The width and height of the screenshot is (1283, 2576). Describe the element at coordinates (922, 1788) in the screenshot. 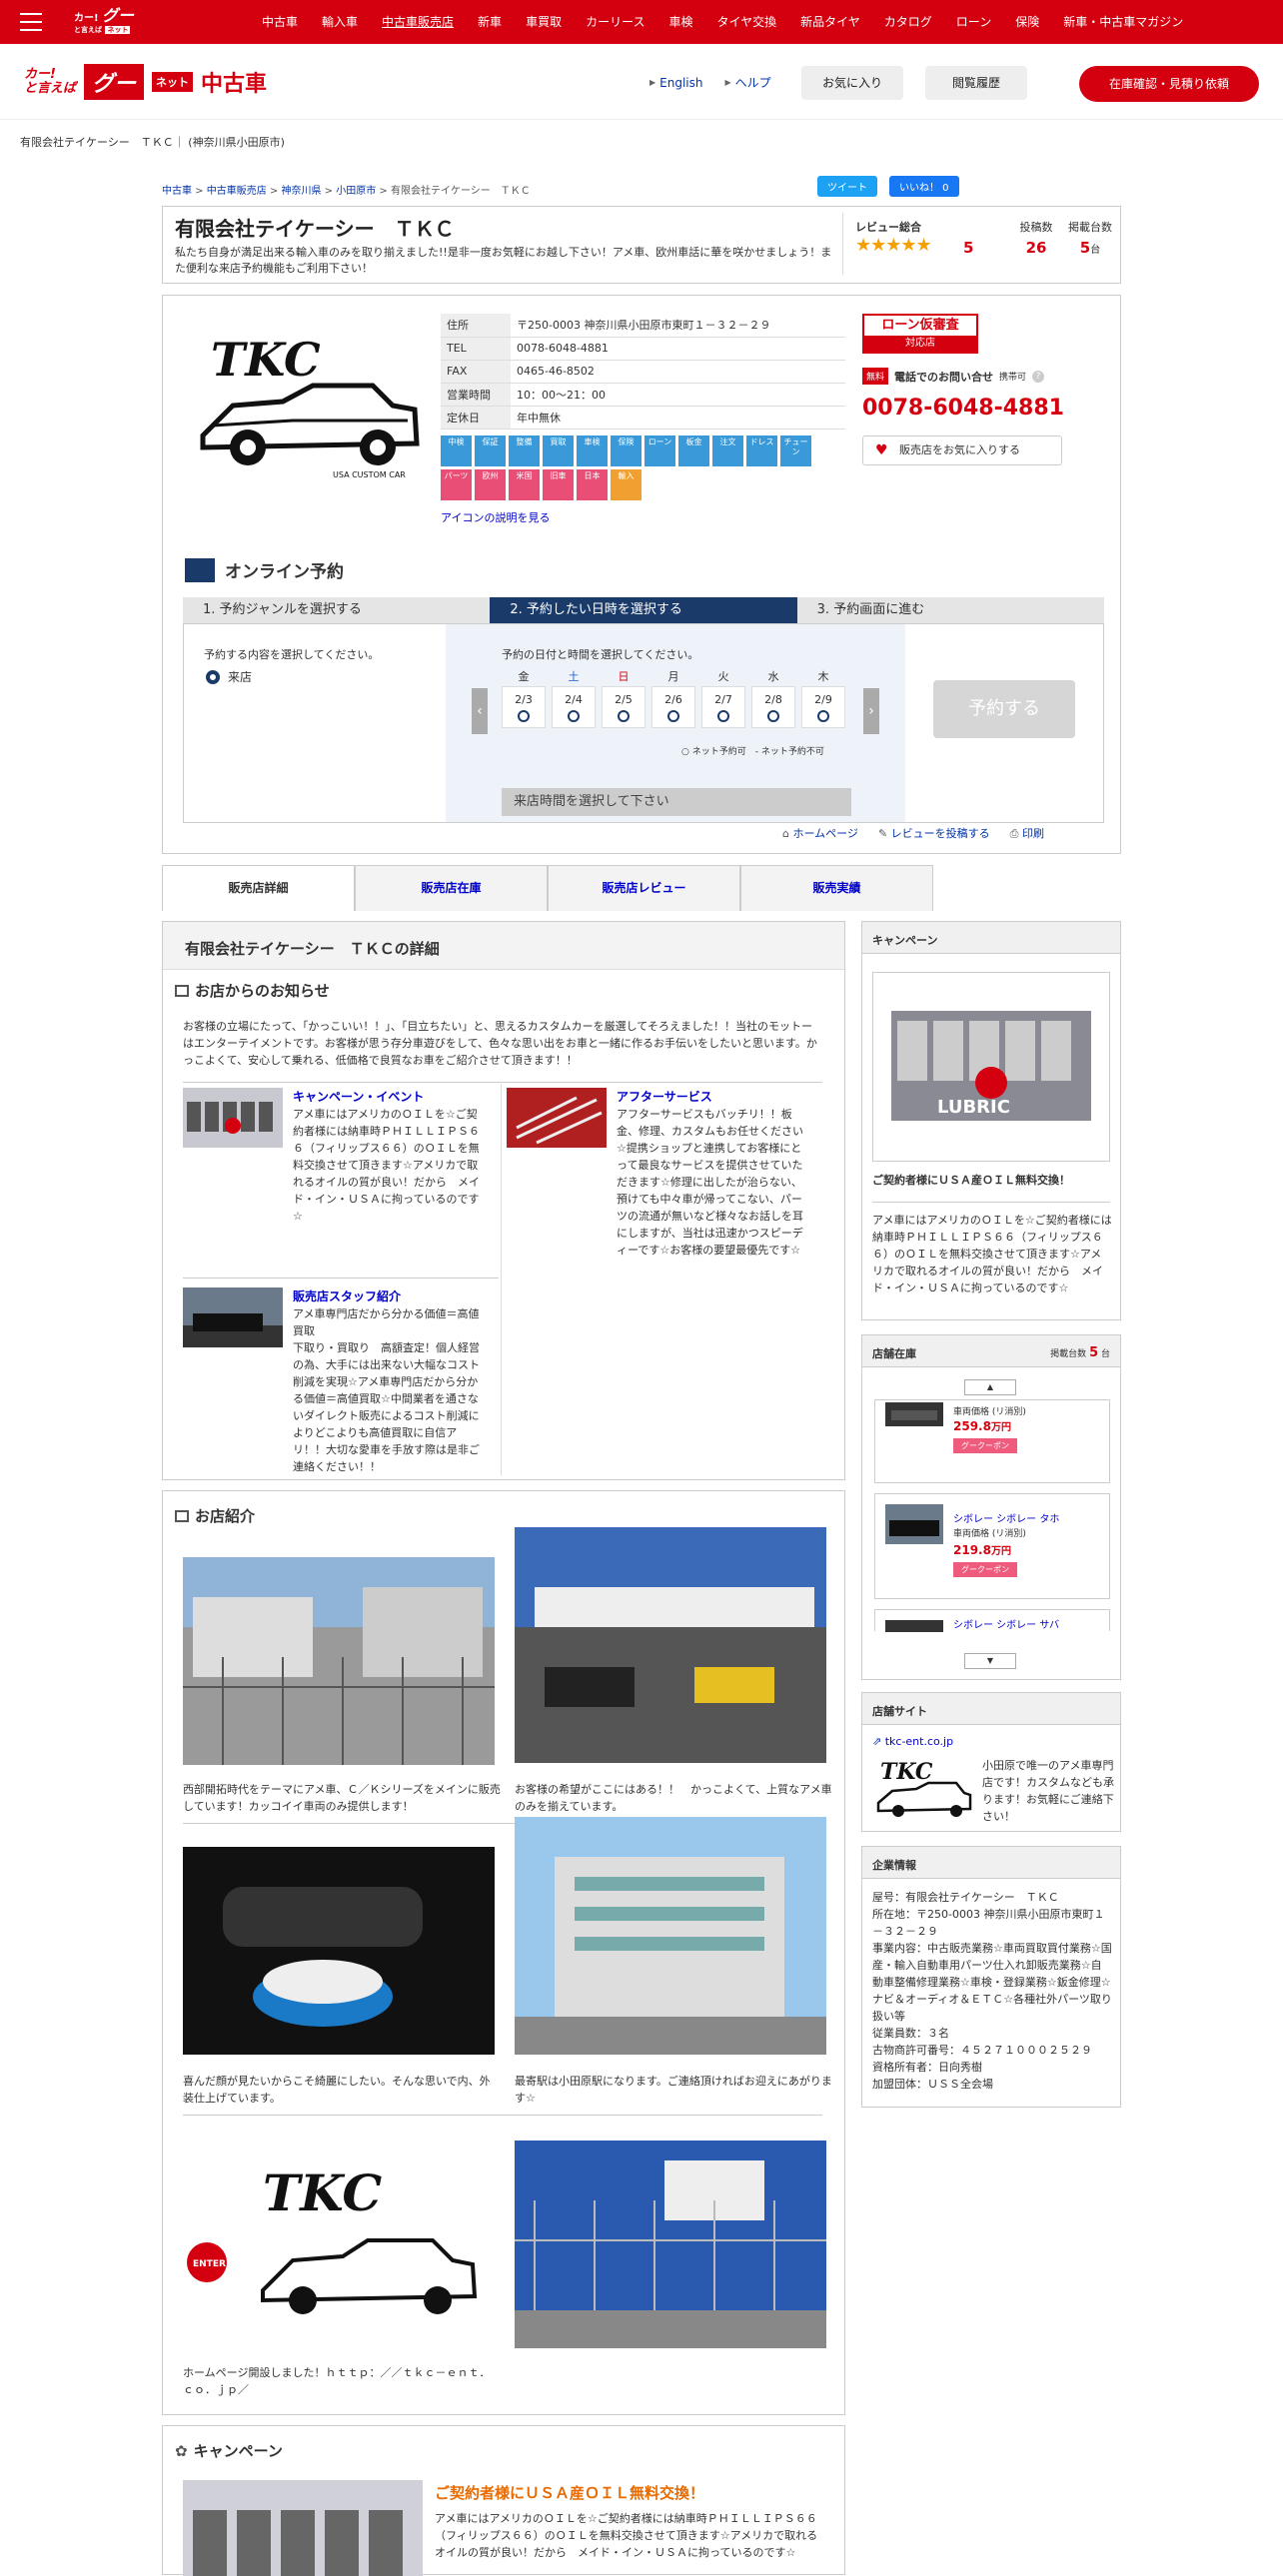

I see `side-site-logo: TKC` at that location.